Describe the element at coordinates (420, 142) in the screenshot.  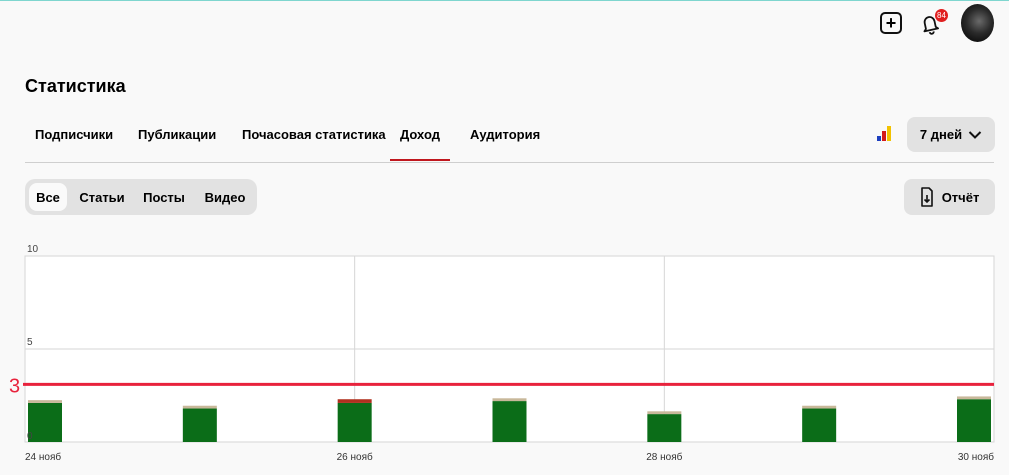
I see `tab-income: Доход` at that location.